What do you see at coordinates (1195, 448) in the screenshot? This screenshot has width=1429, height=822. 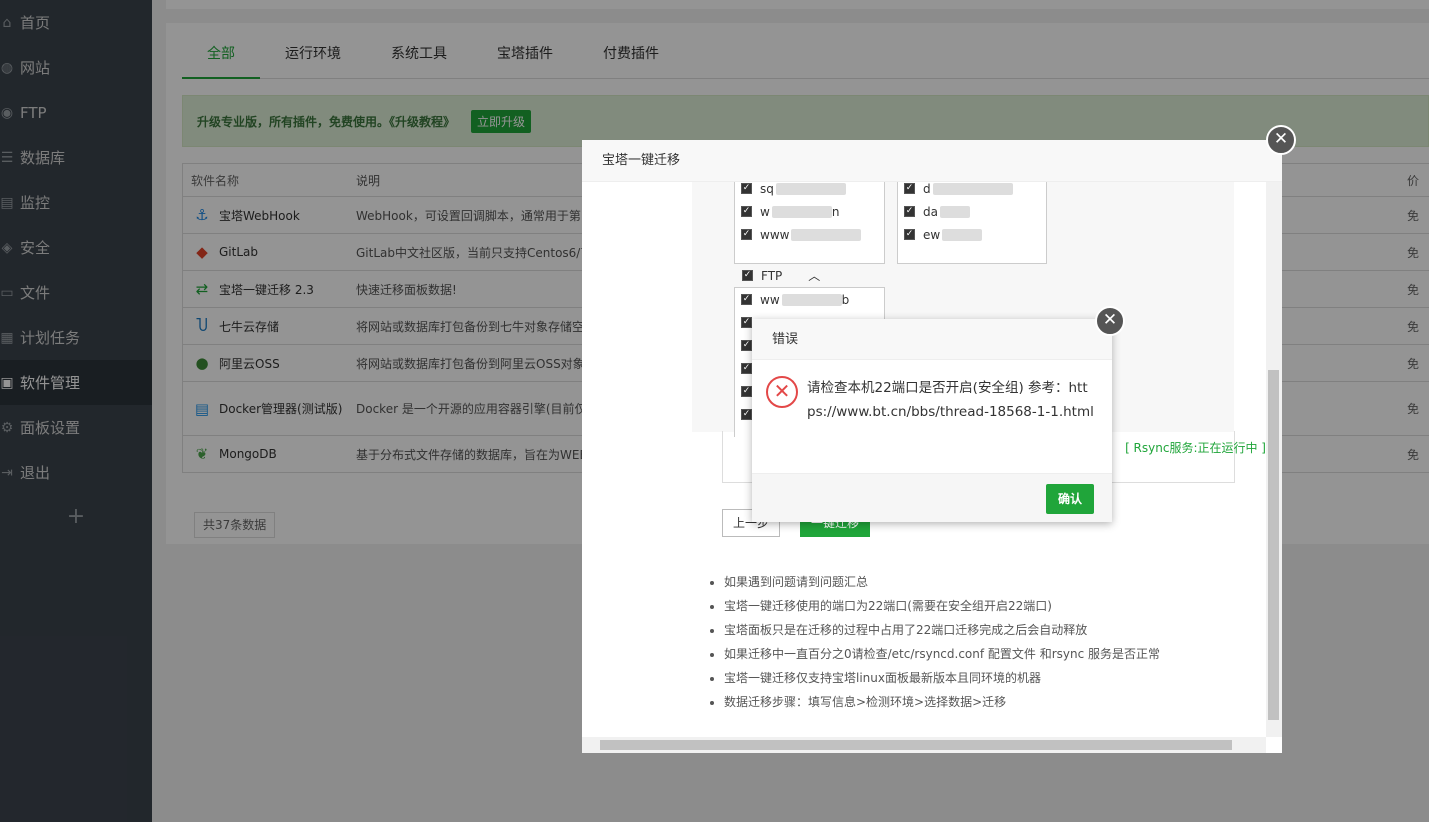 I see `rsync-status: [ Rsync服务:正在运行中 ]` at bounding box center [1195, 448].